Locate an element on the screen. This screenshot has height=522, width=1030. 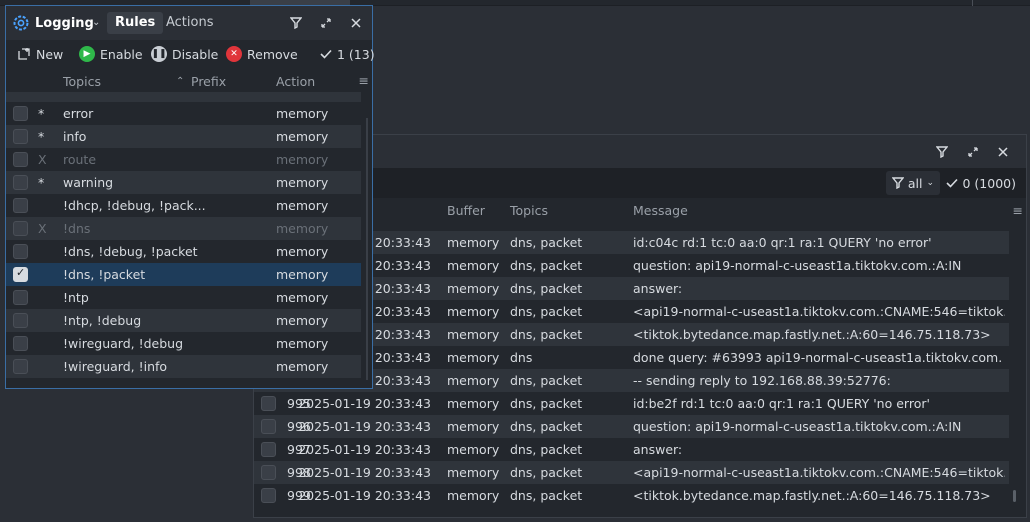
rule-topics: route is located at coordinates (80, 159).